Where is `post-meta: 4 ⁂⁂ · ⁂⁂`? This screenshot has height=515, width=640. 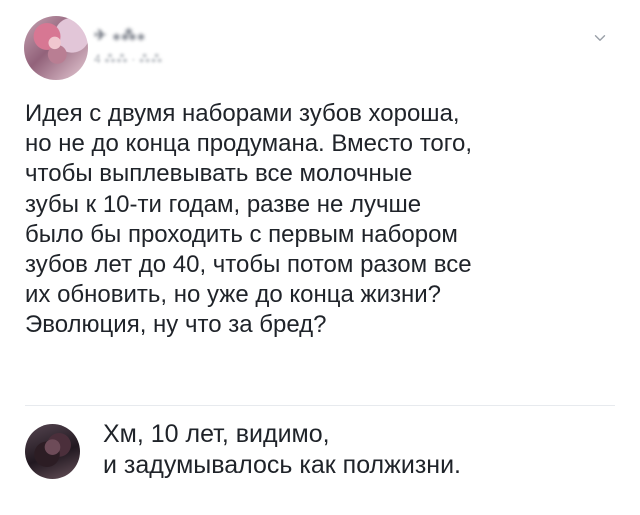 post-meta: 4 ⁂⁂ · ⁂⁂ is located at coordinates (128, 59).